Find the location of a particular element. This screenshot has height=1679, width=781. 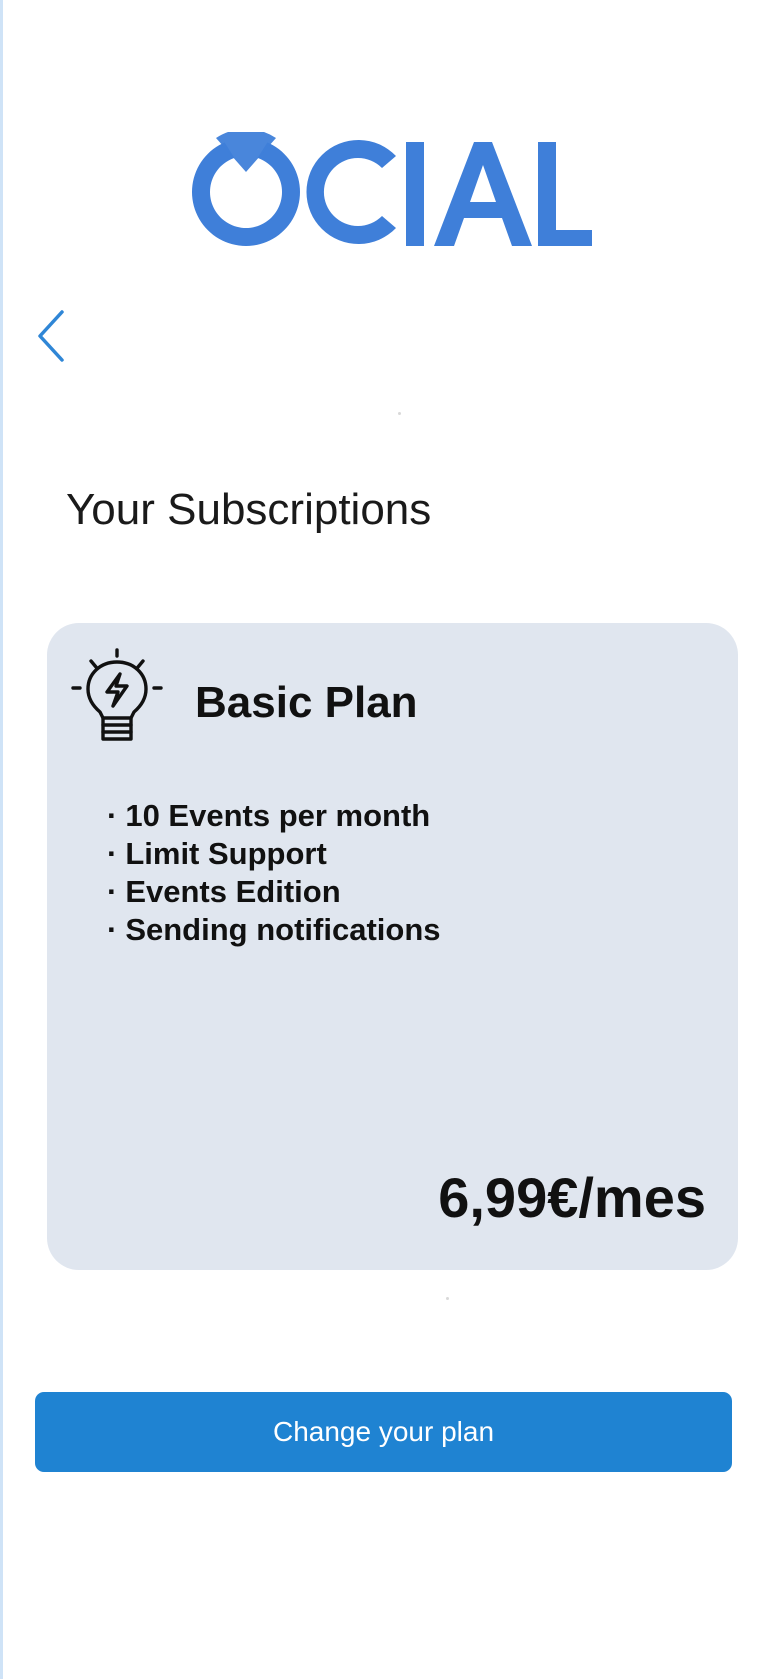

chevron-left-icon is located at coordinates (51, 336).